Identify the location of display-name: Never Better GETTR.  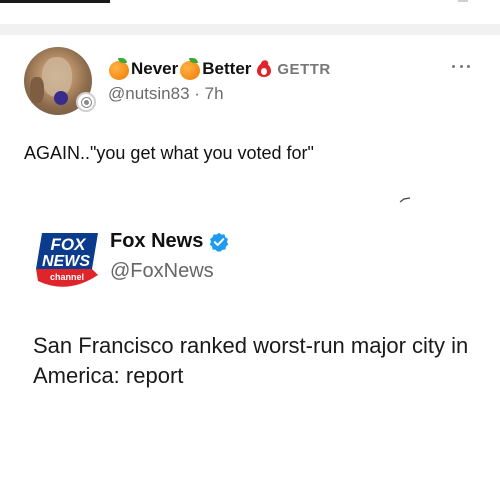
(219, 69).